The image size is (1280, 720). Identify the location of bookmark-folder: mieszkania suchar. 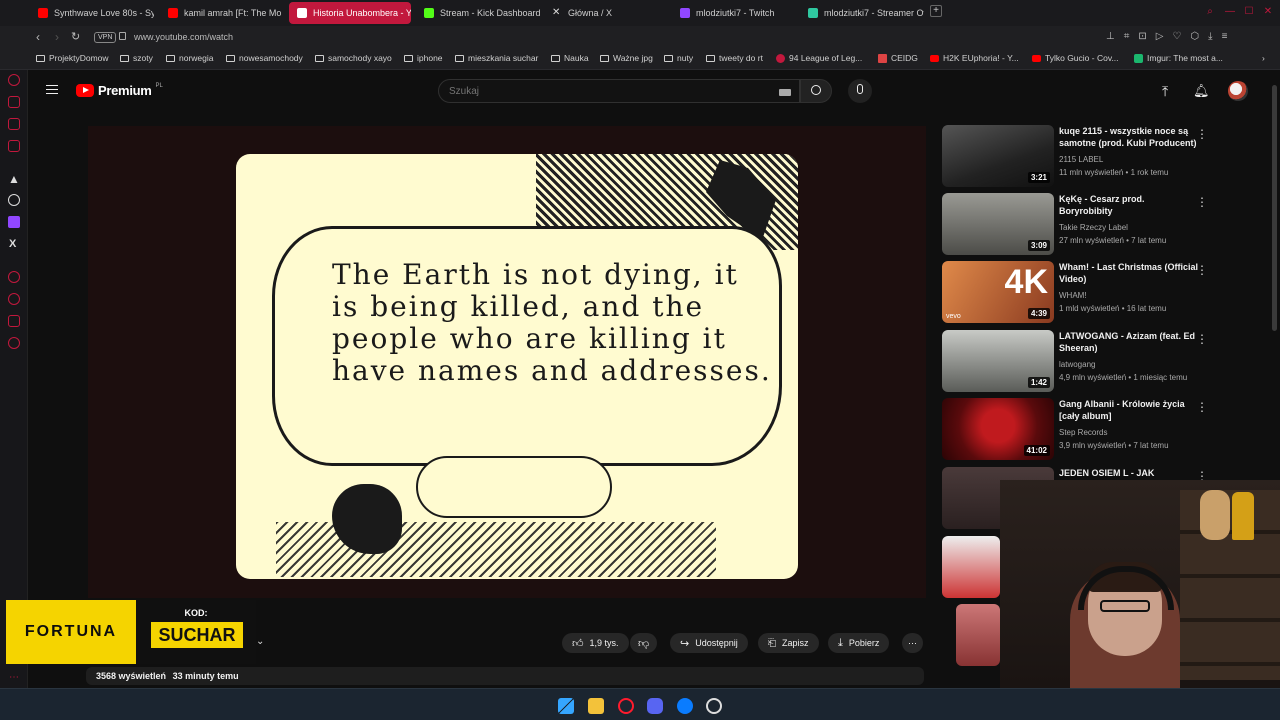
(496, 58).